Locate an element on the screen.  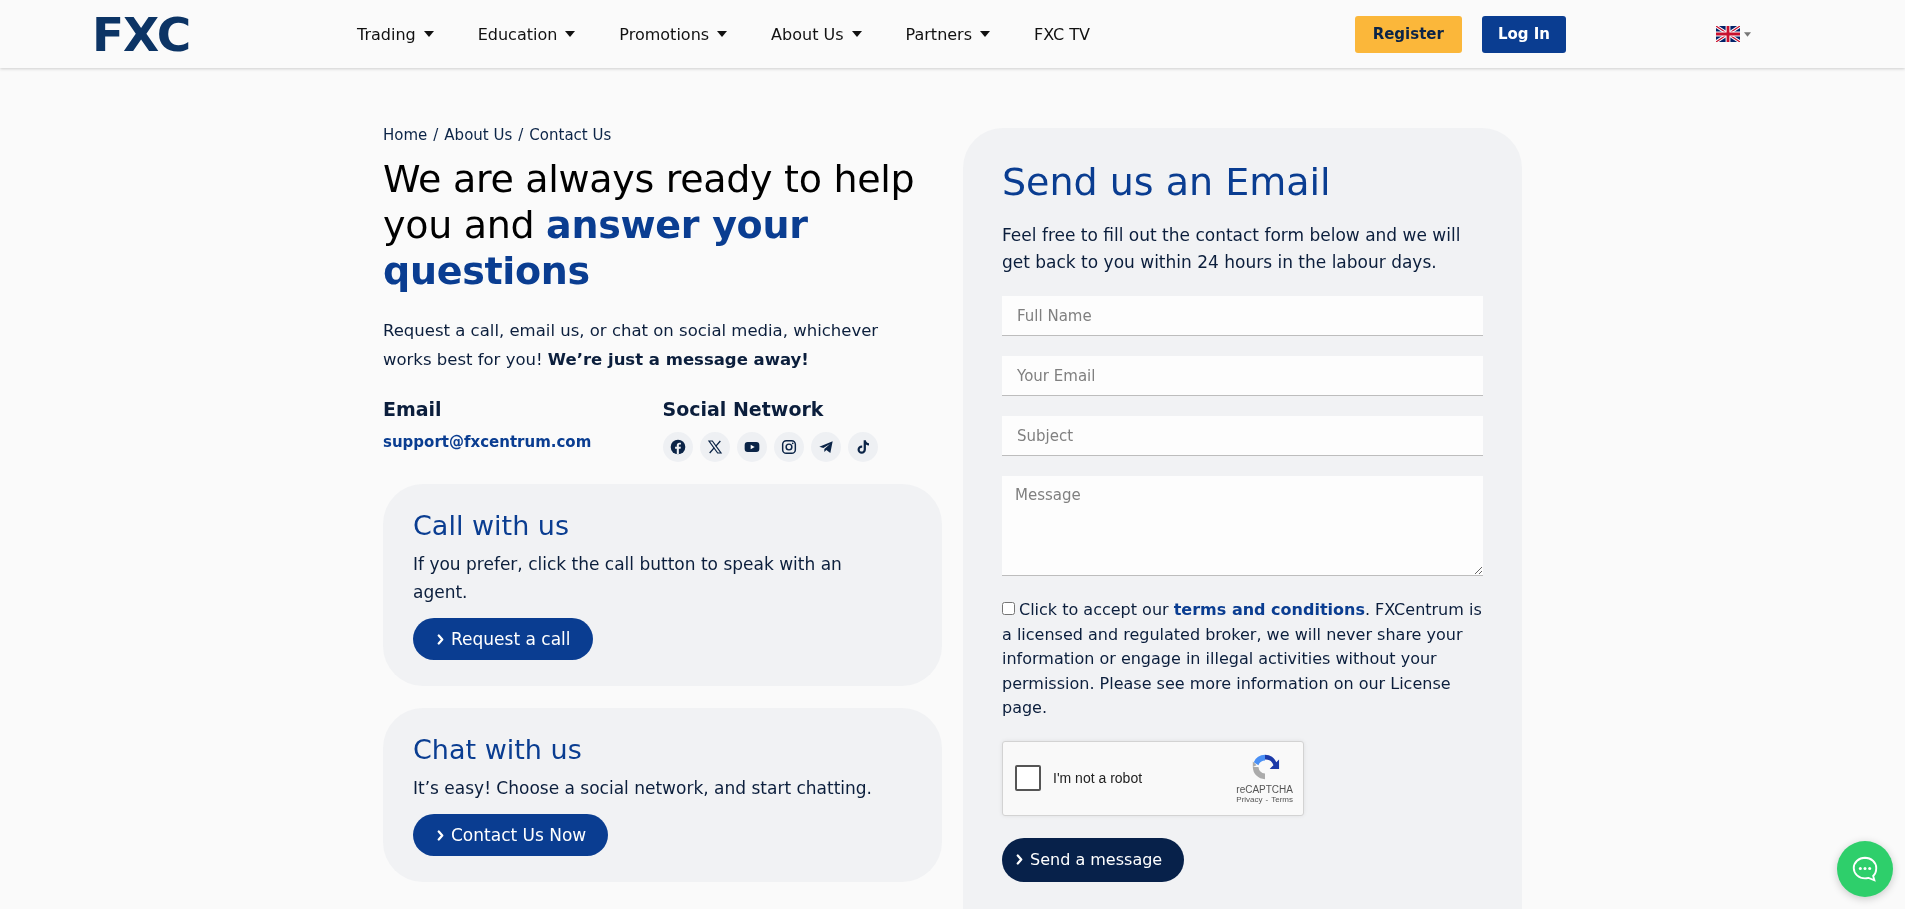
card-button: Contact Us Now is located at coordinates (511, 835).